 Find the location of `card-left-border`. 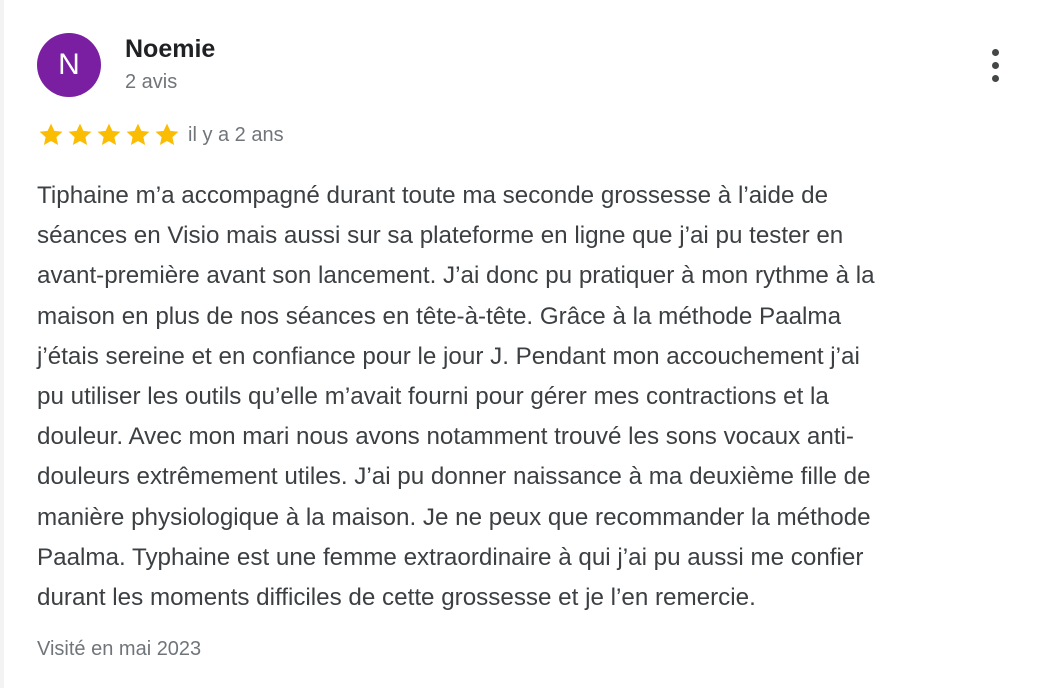

card-left-border is located at coordinates (2, 344).